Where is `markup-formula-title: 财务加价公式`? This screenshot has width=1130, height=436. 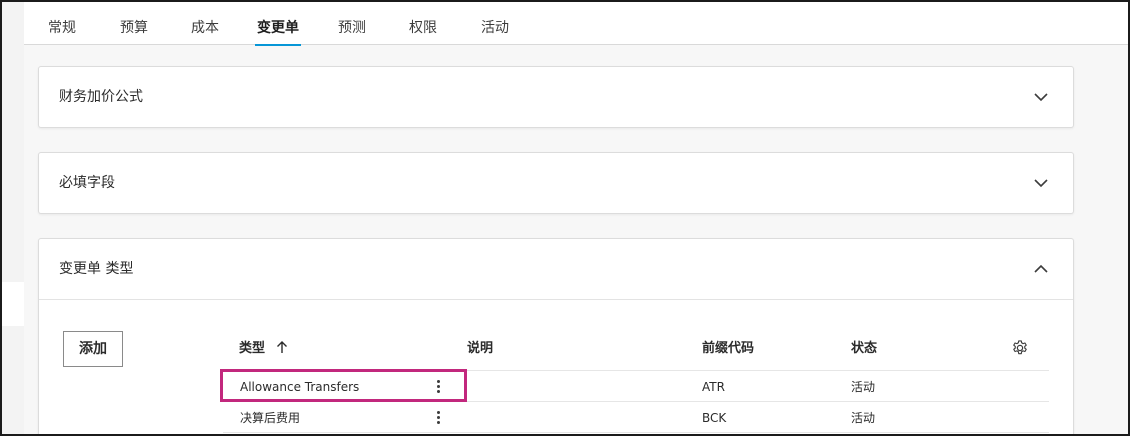
markup-formula-title: 财务加价公式 is located at coordinates (101, 97).